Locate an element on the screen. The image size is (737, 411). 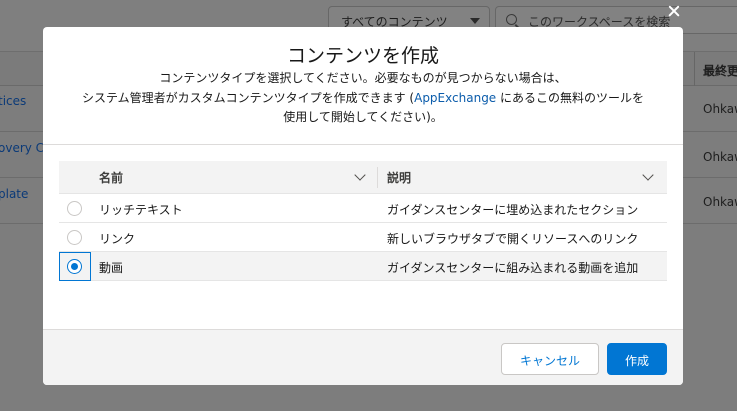
column-last-modified: 最終更 is located at coordinates (720, 71).